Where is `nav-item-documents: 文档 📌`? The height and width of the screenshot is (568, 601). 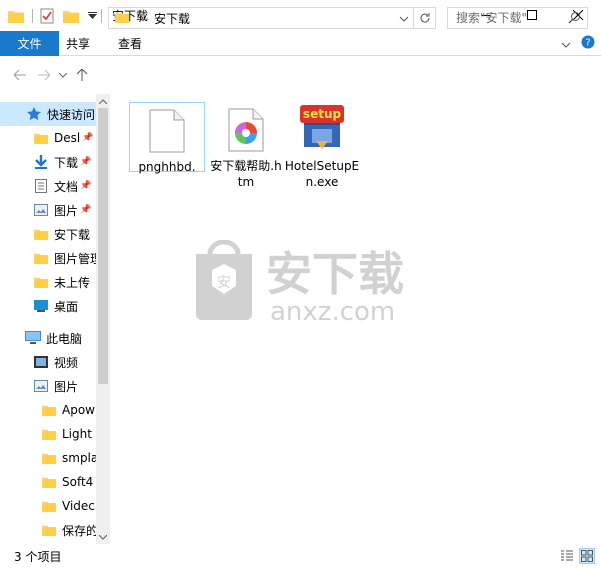
nav-item-documents: 文档 📌 is located at coordinates (62, 186).